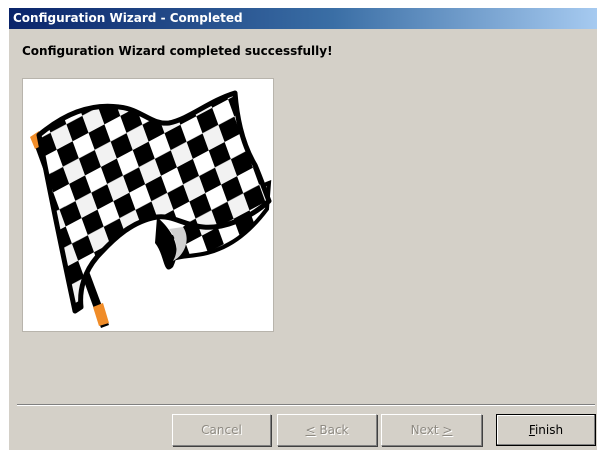  I want to click on next-button: Next >, so click(431, 430).